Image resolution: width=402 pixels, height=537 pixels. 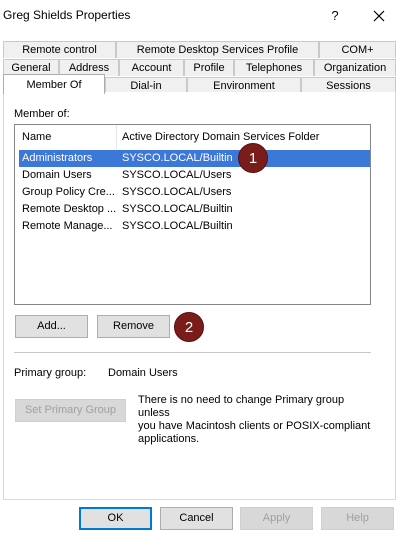 What do you see at coordinates (169, 439) in the screenshot?
I see `note-line: applications.` at bounding box center [169, 439].